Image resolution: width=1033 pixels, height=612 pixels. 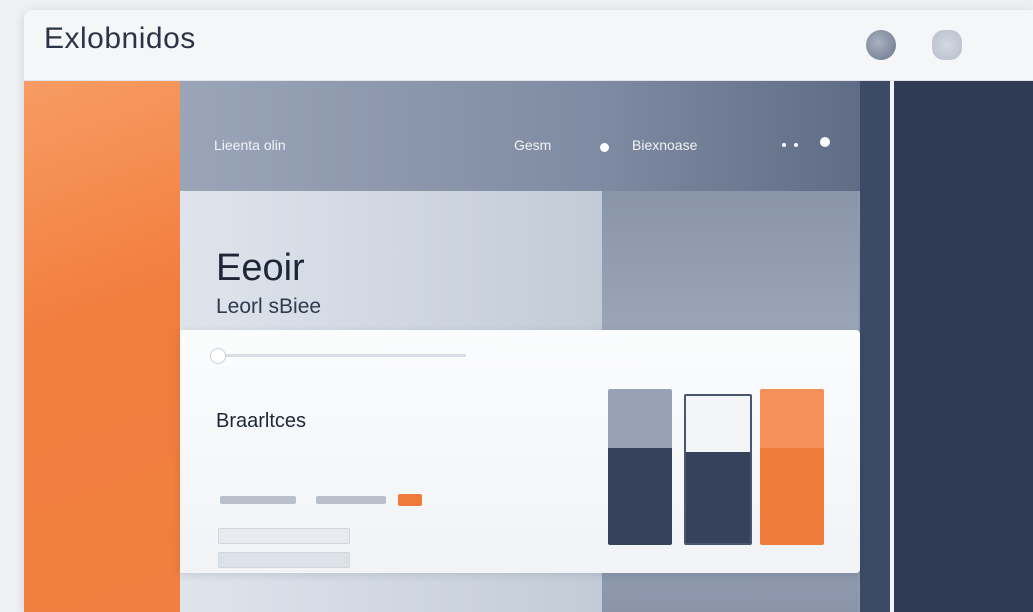 What do you see at coordinates (218, 356) in the screenshot?
I see `slider-handle` at bounding box center [218, 356].